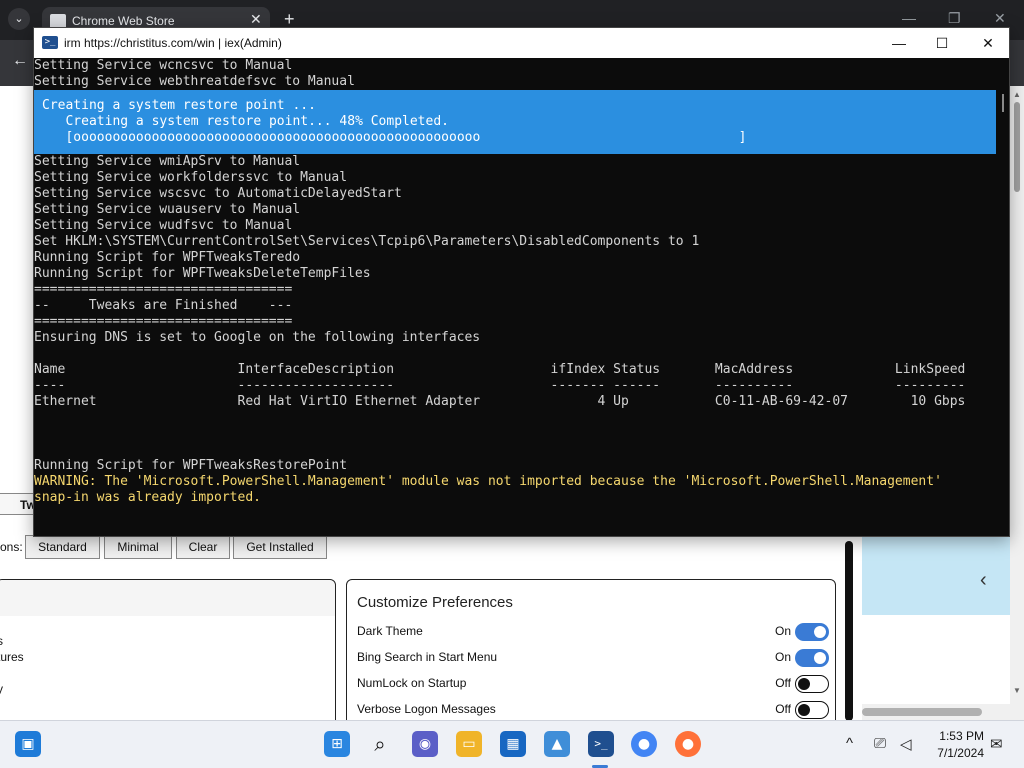 The image size is (1024, 768). Describe the element at coordinates (62, 547) in the screenshot. I see `standard-button: Standard` at that location.